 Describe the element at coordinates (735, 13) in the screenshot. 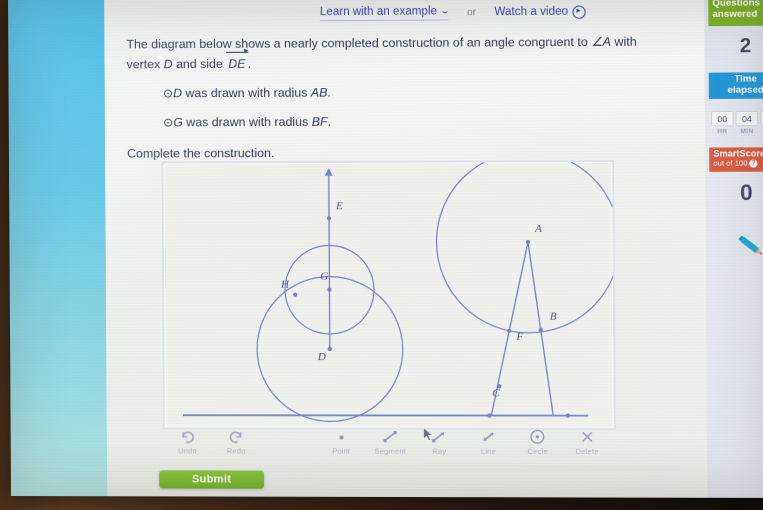

I see `questions-answered-header: Questions answered` at that location.